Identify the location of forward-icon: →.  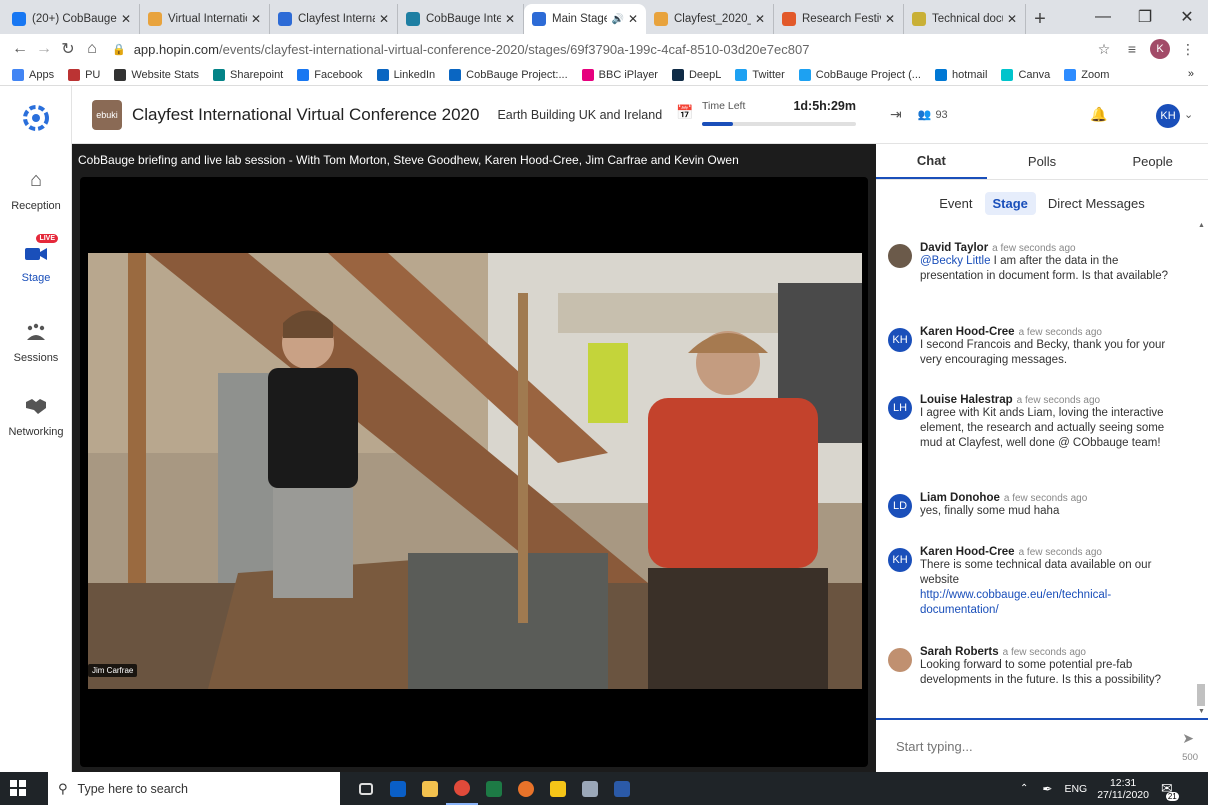
(44, 49).